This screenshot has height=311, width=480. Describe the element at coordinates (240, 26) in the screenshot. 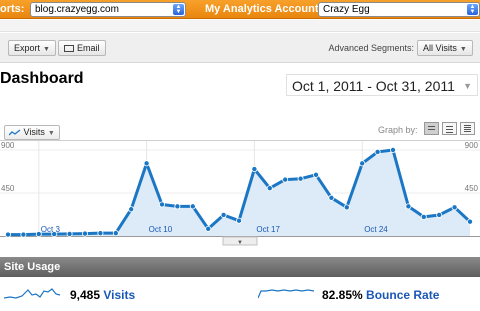

I see `divider-strip` at that location.